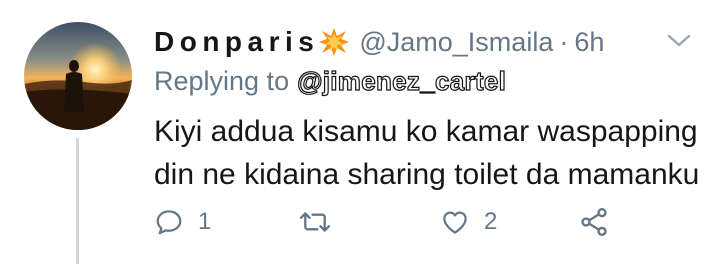  I want to click on retweet-icon, so click(315, 222).